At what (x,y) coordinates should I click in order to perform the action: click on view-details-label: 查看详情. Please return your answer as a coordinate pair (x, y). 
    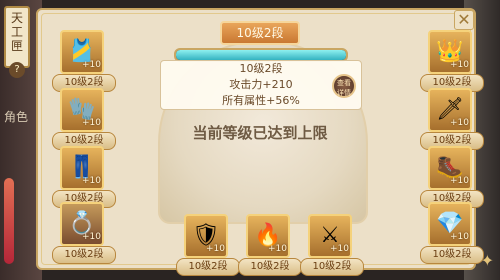
    Looking at the image, I should click on (344, 88).